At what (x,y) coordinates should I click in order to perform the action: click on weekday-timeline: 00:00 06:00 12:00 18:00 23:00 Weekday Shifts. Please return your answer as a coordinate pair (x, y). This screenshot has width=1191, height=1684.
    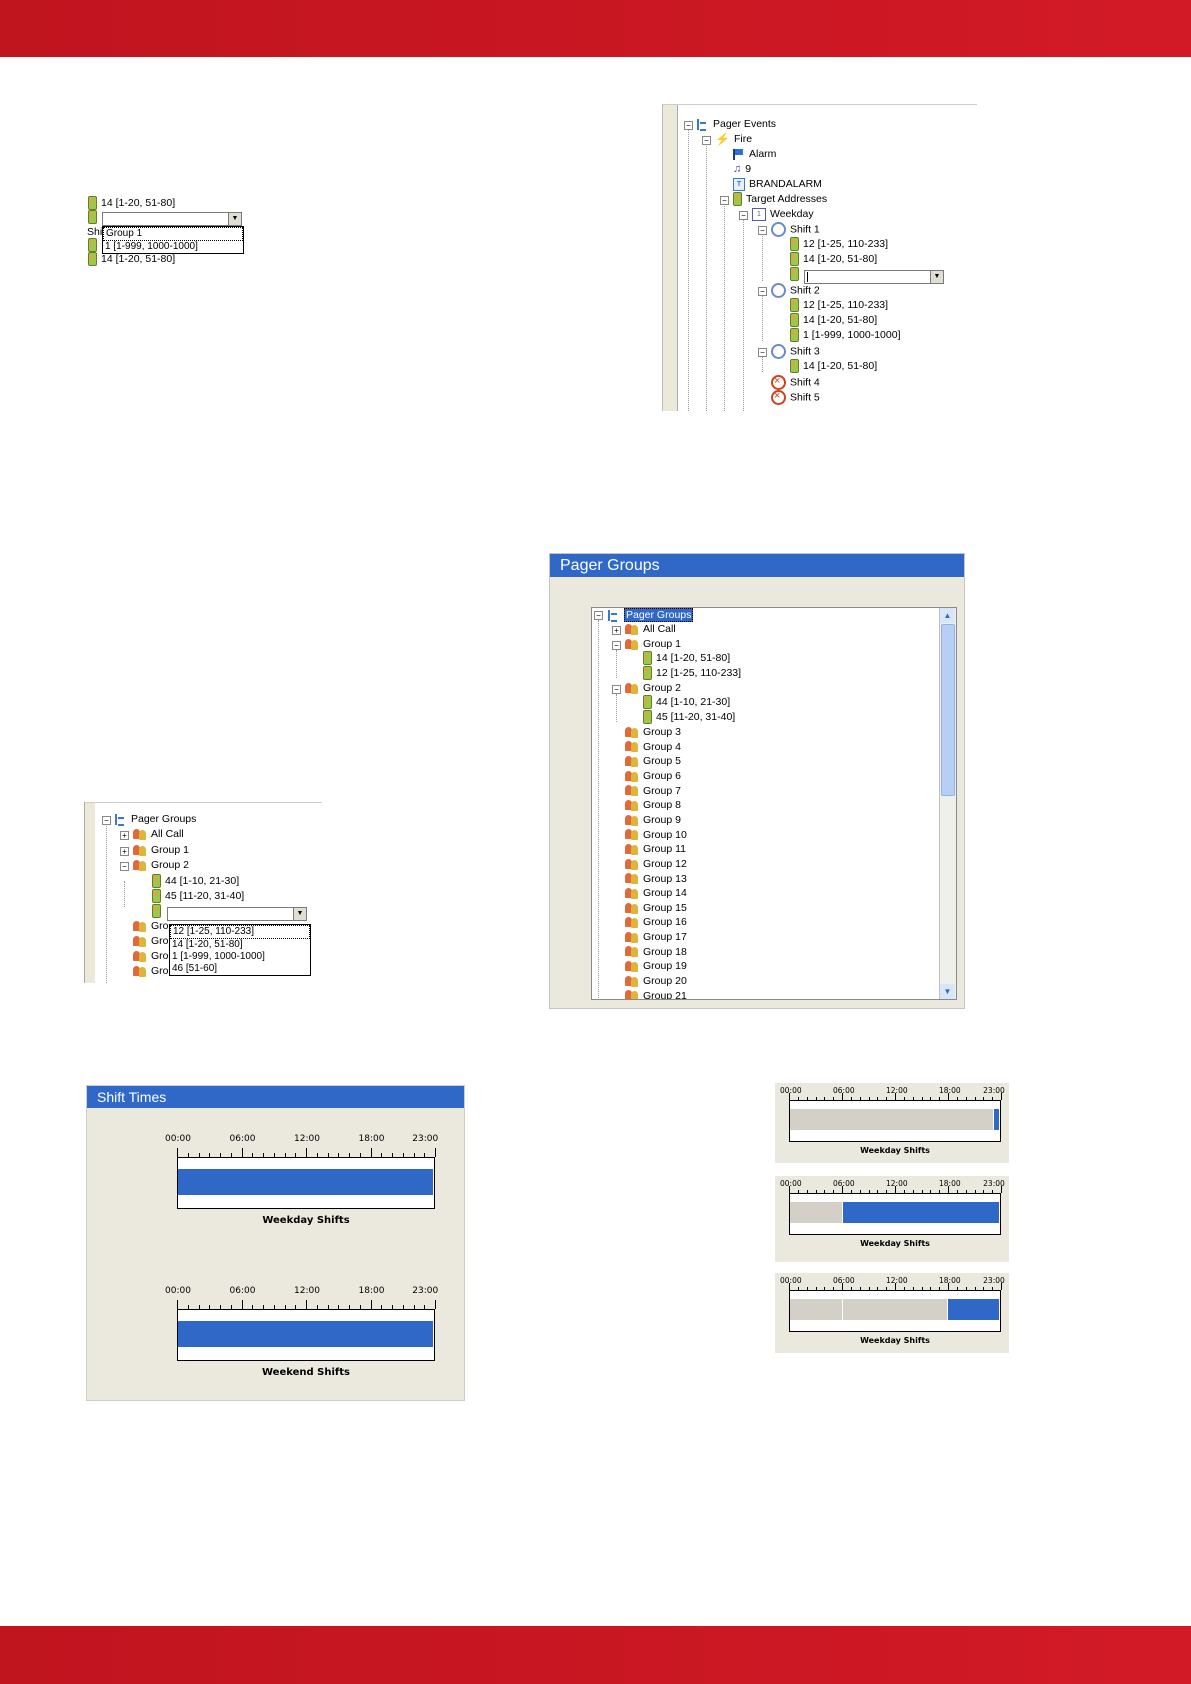
    Looking at the image, I should click on (301, 1180).